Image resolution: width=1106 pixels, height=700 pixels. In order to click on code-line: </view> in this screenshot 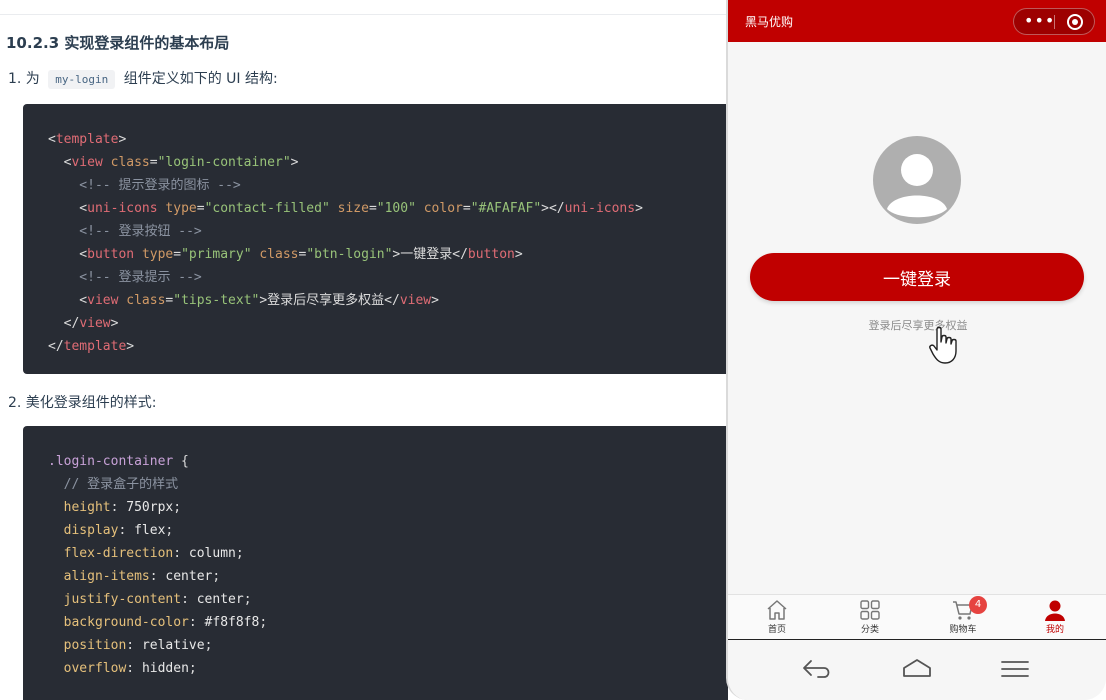, I will do `click(388, 323)`.